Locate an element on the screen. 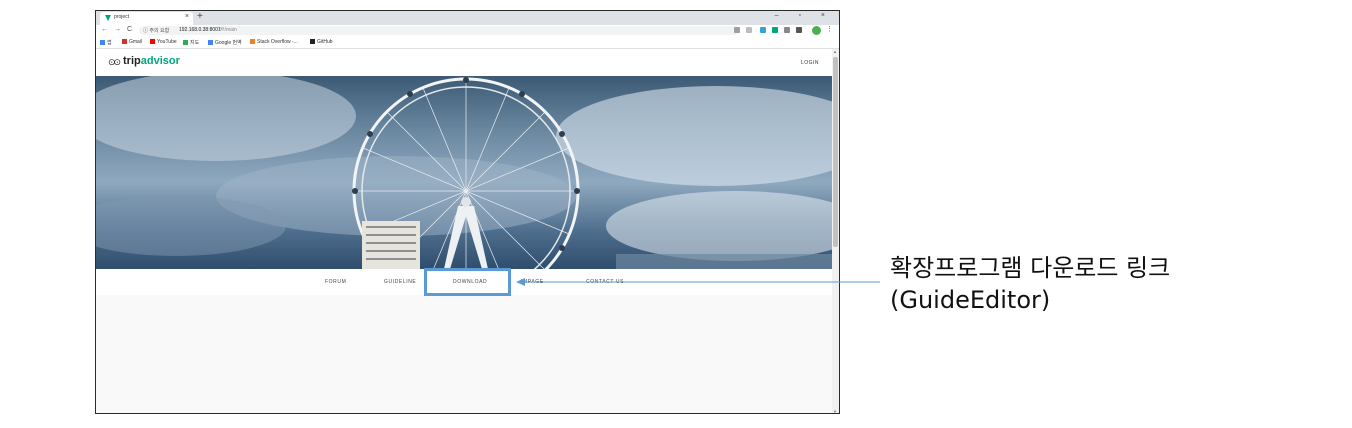 The image size is (1352, 428). annotation-arrow is located at coordinates (698, 282).